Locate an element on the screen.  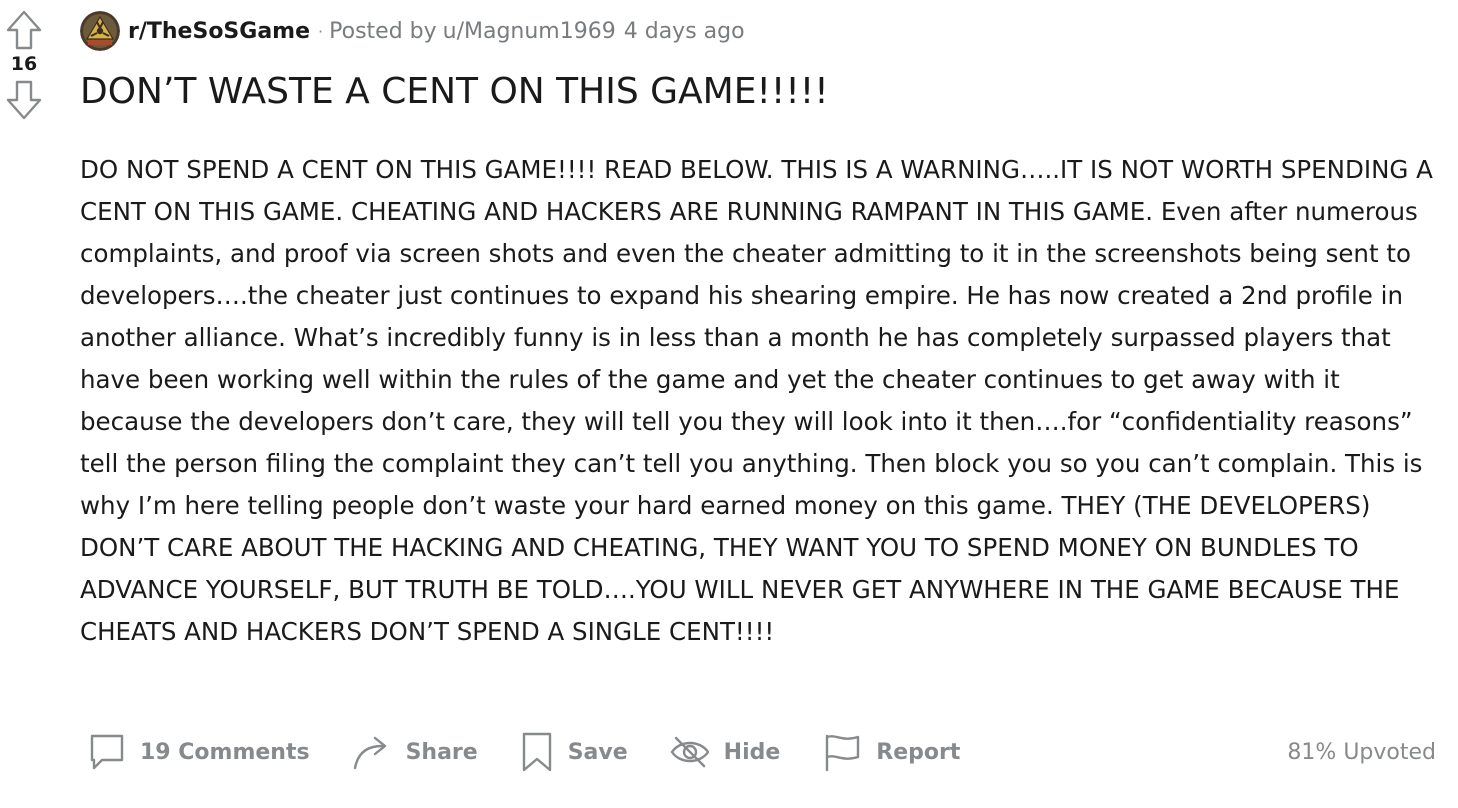
vote-count: 16 is located at coordinates (24, 64).